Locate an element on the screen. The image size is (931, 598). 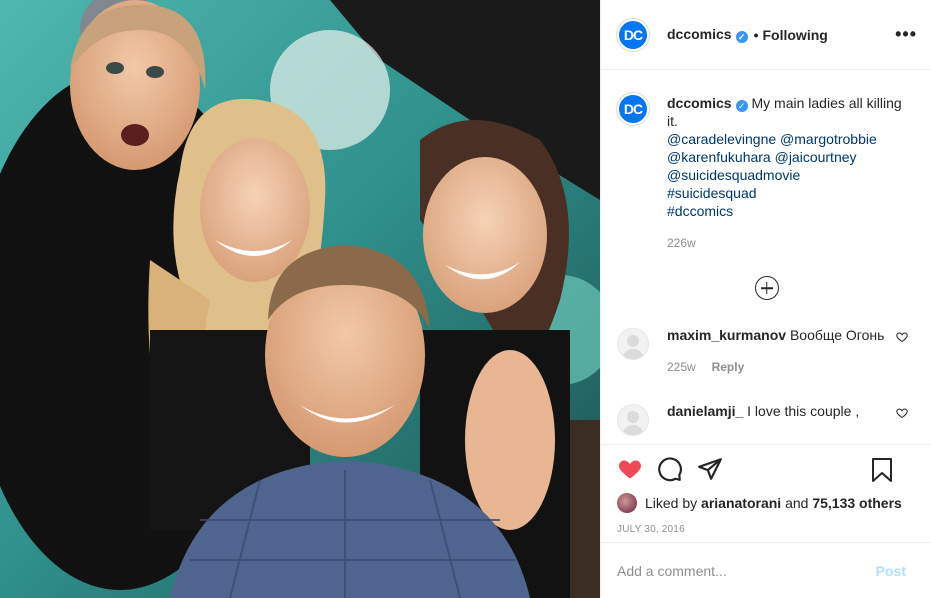
likes-count: 75,133 others is located at coordinates (857, 503).